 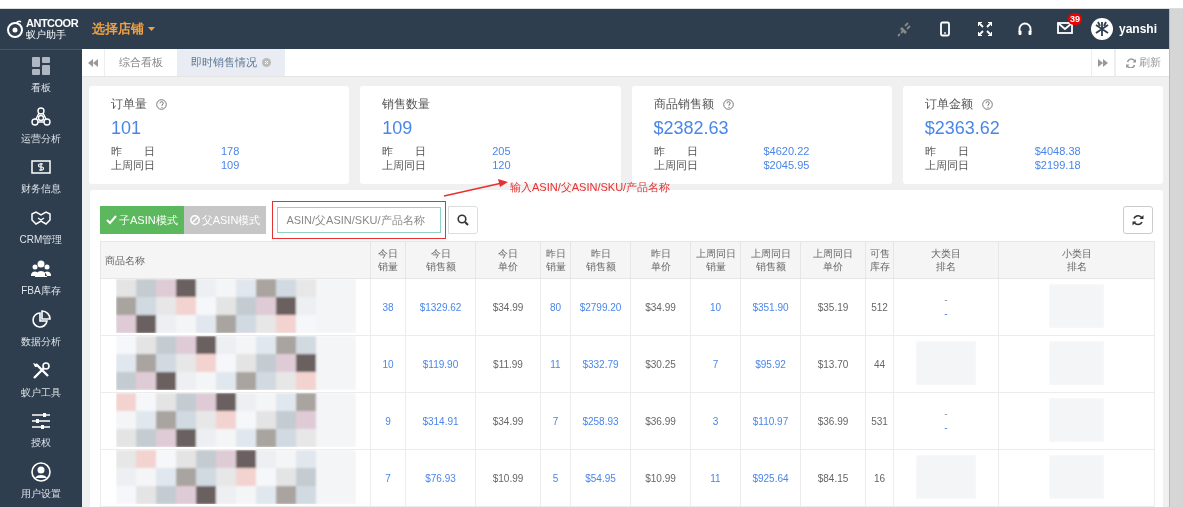 What do you see at coordinates (129, 104) in the screenshot?
I see `stat-title: 订单量` at bounding box center [129, 104].